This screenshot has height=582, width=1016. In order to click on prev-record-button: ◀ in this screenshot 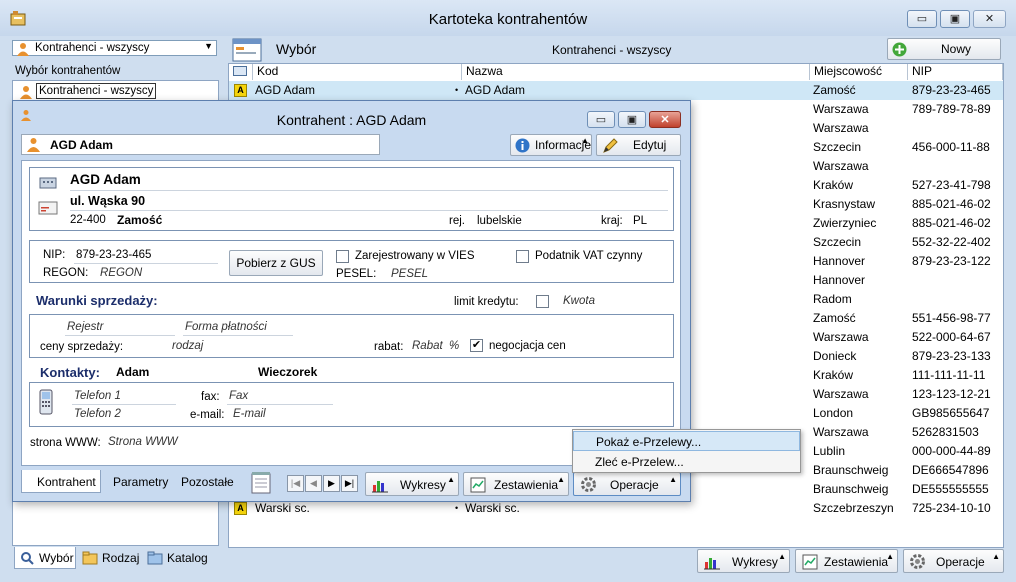, I will do `click(313, 483)`.